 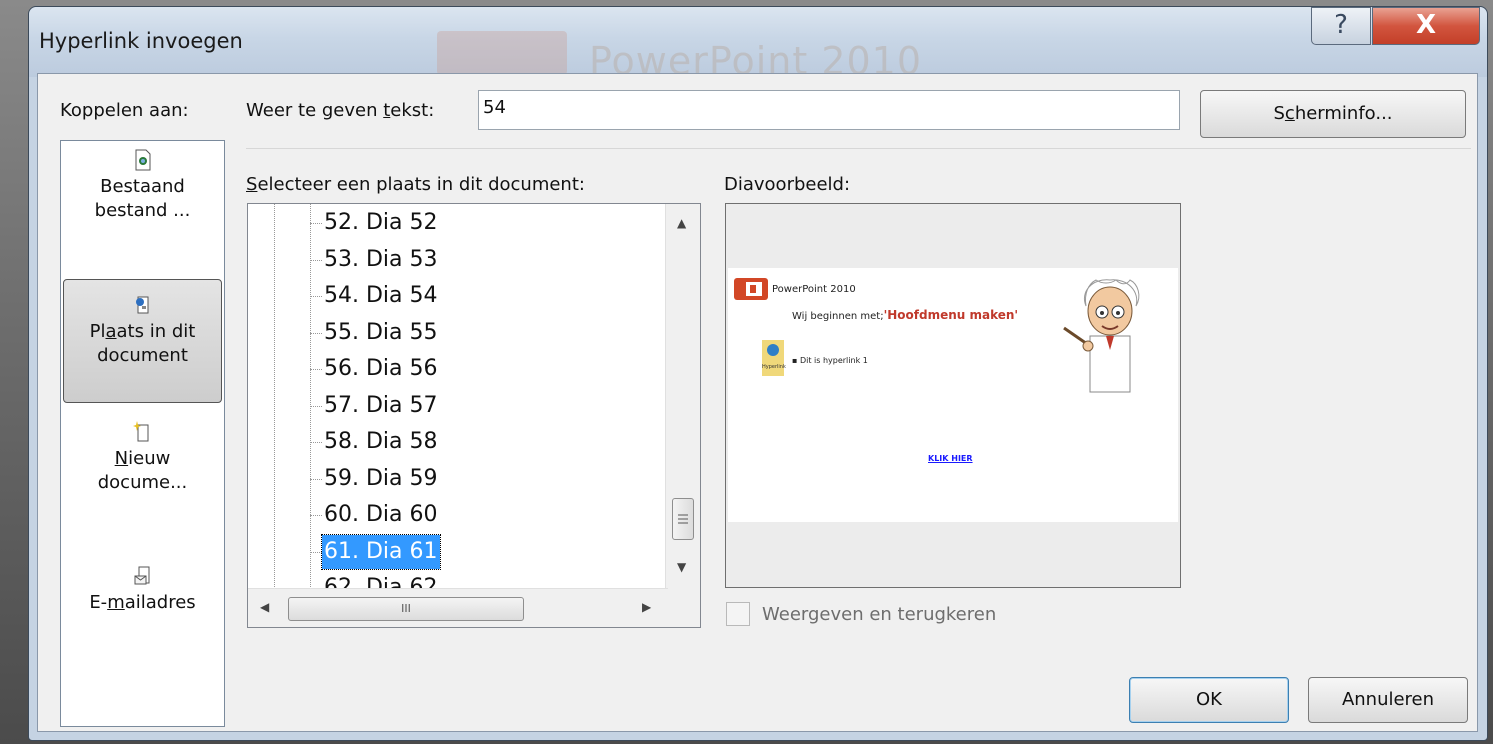 What do you see at coordinates (758, 45) in the screenshot?
I see `title-bar: PowerPoint 2010 Hyperlink invoegen ? X` at bounding box center [758, 45].